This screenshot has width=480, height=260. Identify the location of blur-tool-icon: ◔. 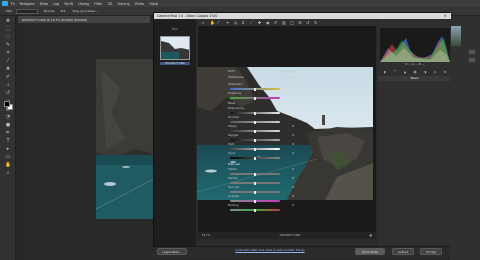
(8, 117).